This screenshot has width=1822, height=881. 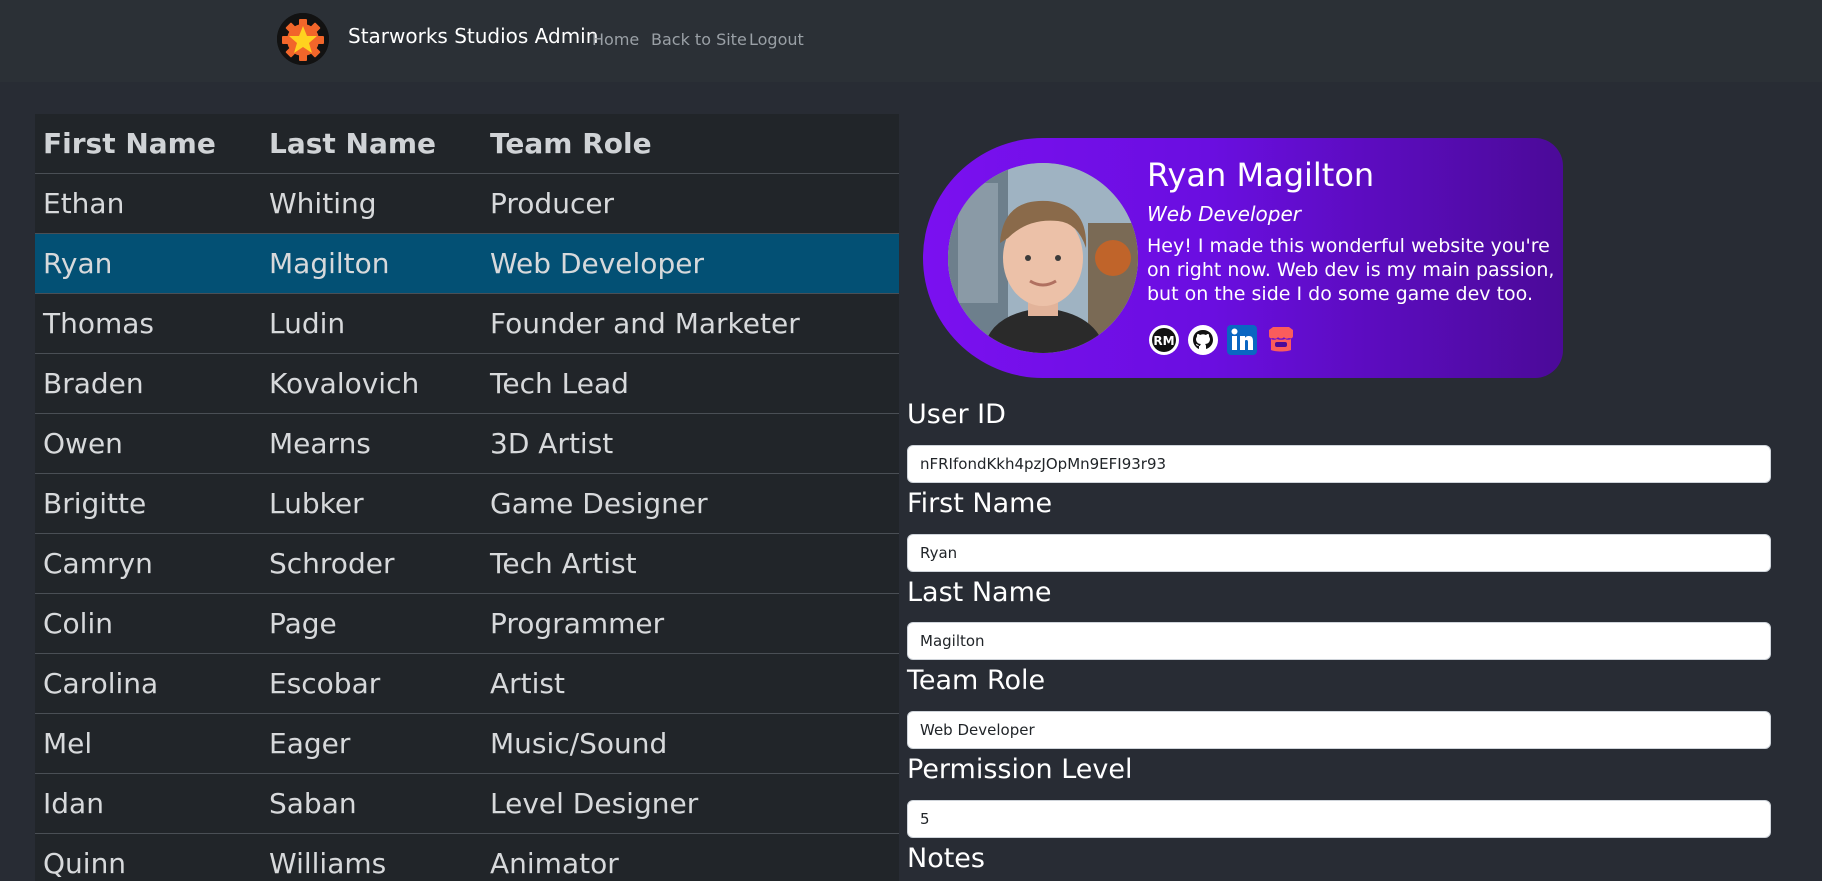 What do you see at coordinates (303, 623) in the screenshot?
I see `cell-last-name: Page` at bounding box center [303, 623].